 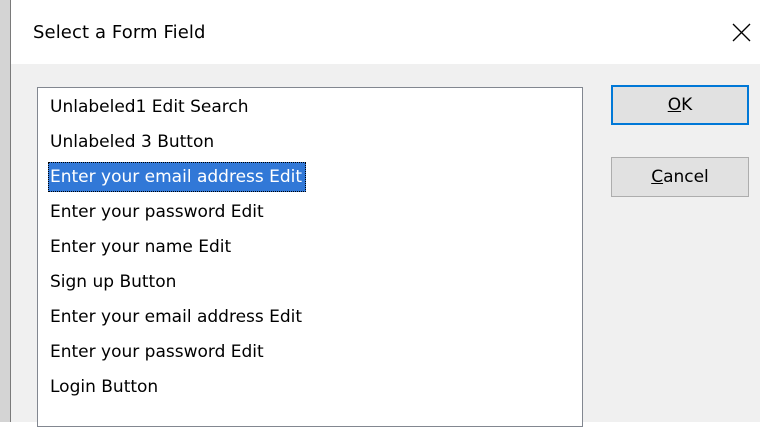 What do you see at coordinates (687, 105) in the screenshot?
I see `ok-button-label: K` at bounding box center [687, 105].